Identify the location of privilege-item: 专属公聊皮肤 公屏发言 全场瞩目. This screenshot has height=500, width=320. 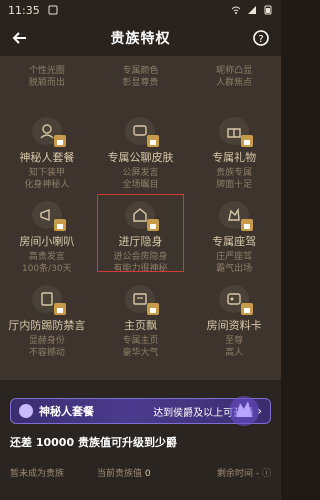
(141, 149).